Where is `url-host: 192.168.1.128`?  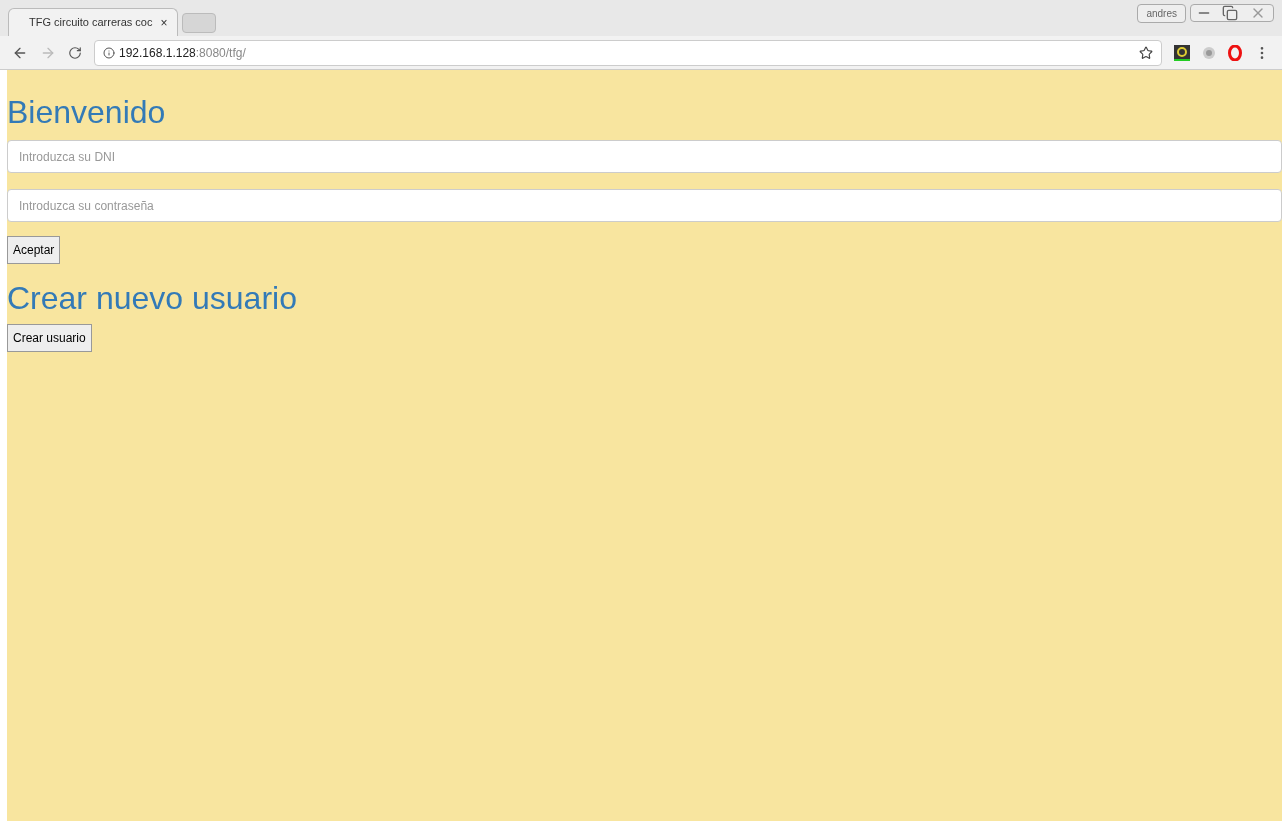
url-host: 192.168.1.128 is located at coordinates (157, 53).